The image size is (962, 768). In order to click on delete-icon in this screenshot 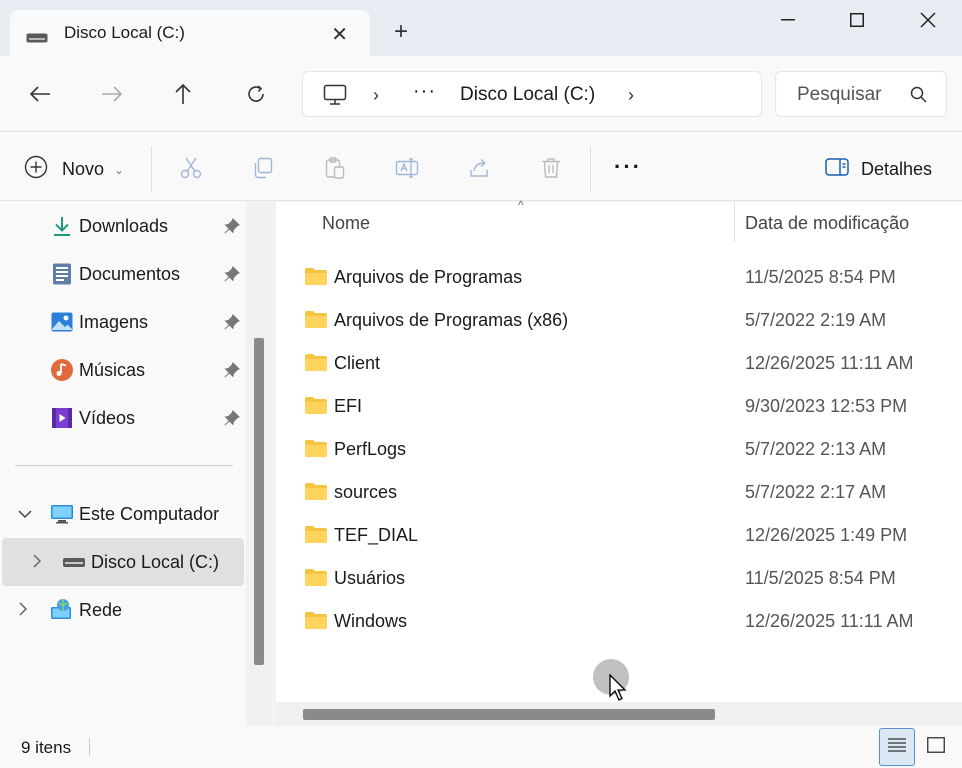, I will do `click(551, 168)`.